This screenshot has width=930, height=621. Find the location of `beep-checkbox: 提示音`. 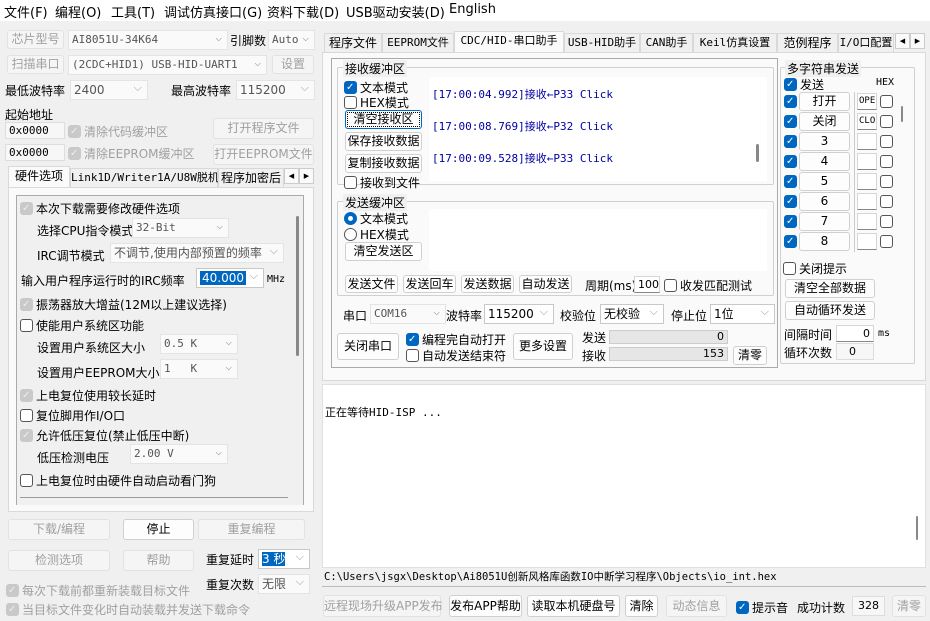

beep-checkbox: 提示音 is located at coordinates (762, 607).